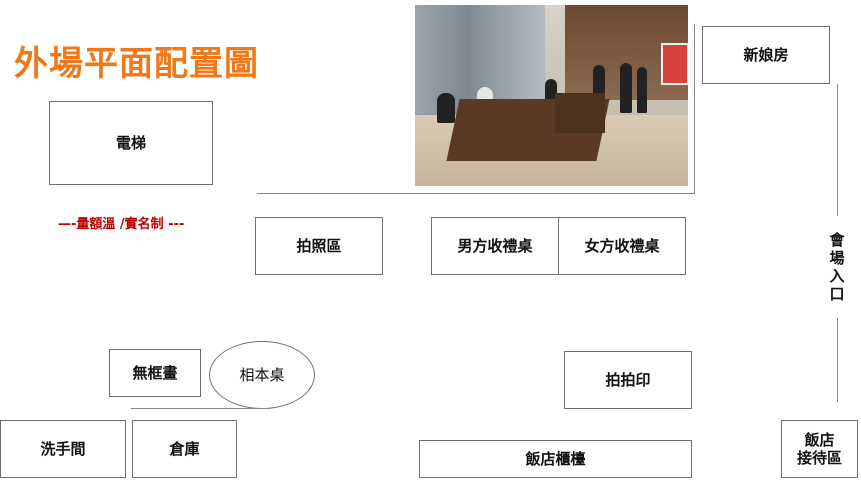 The image size is (861, 484). I want to click on page-title: 外場平面配置圖, so click(136, 64).